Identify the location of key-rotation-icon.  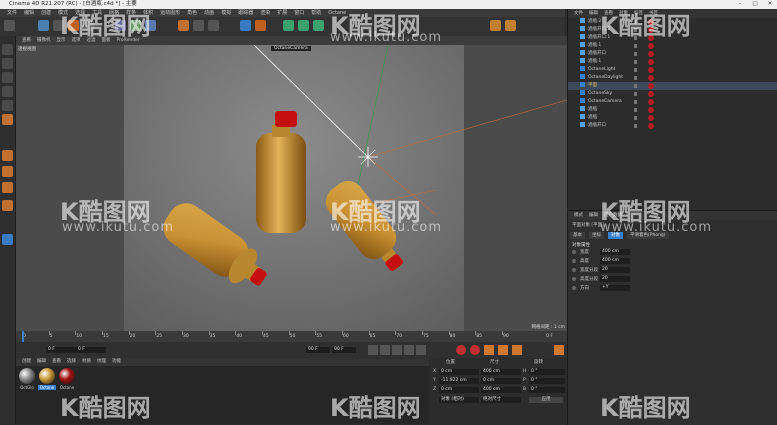
(517, 350).